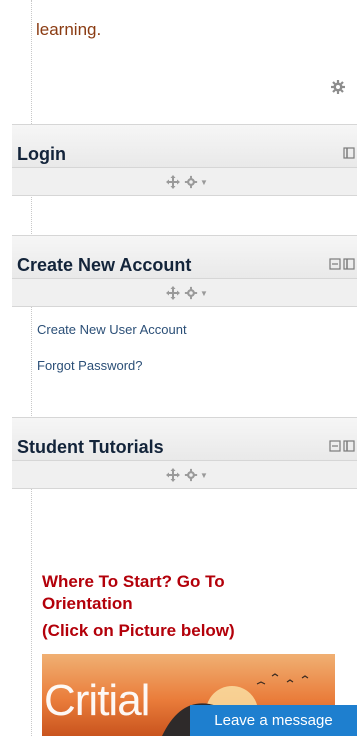 This screenshot has width=357, height=736. I want to click on leave-message-button: Leave a message, so click(273, 720).